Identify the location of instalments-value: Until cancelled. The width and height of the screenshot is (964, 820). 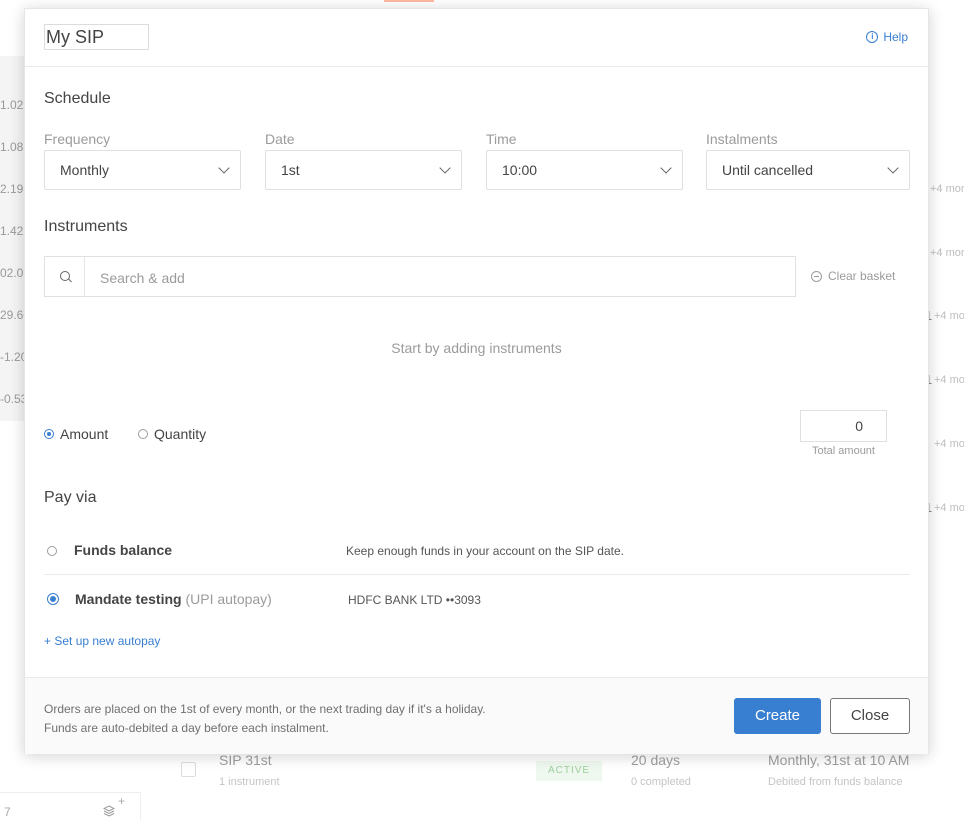
(768, 170).